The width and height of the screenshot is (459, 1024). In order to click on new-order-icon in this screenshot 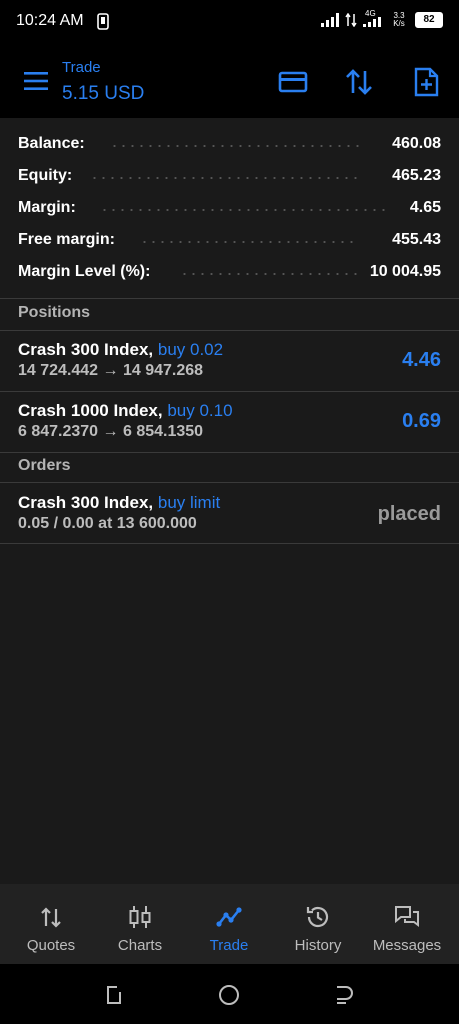, I will do `click(426, 82)`.